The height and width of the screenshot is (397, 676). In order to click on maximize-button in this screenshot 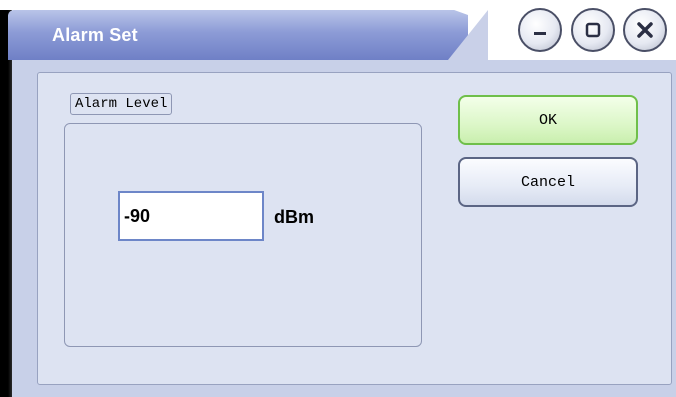, I will do `click(593, 30)`.